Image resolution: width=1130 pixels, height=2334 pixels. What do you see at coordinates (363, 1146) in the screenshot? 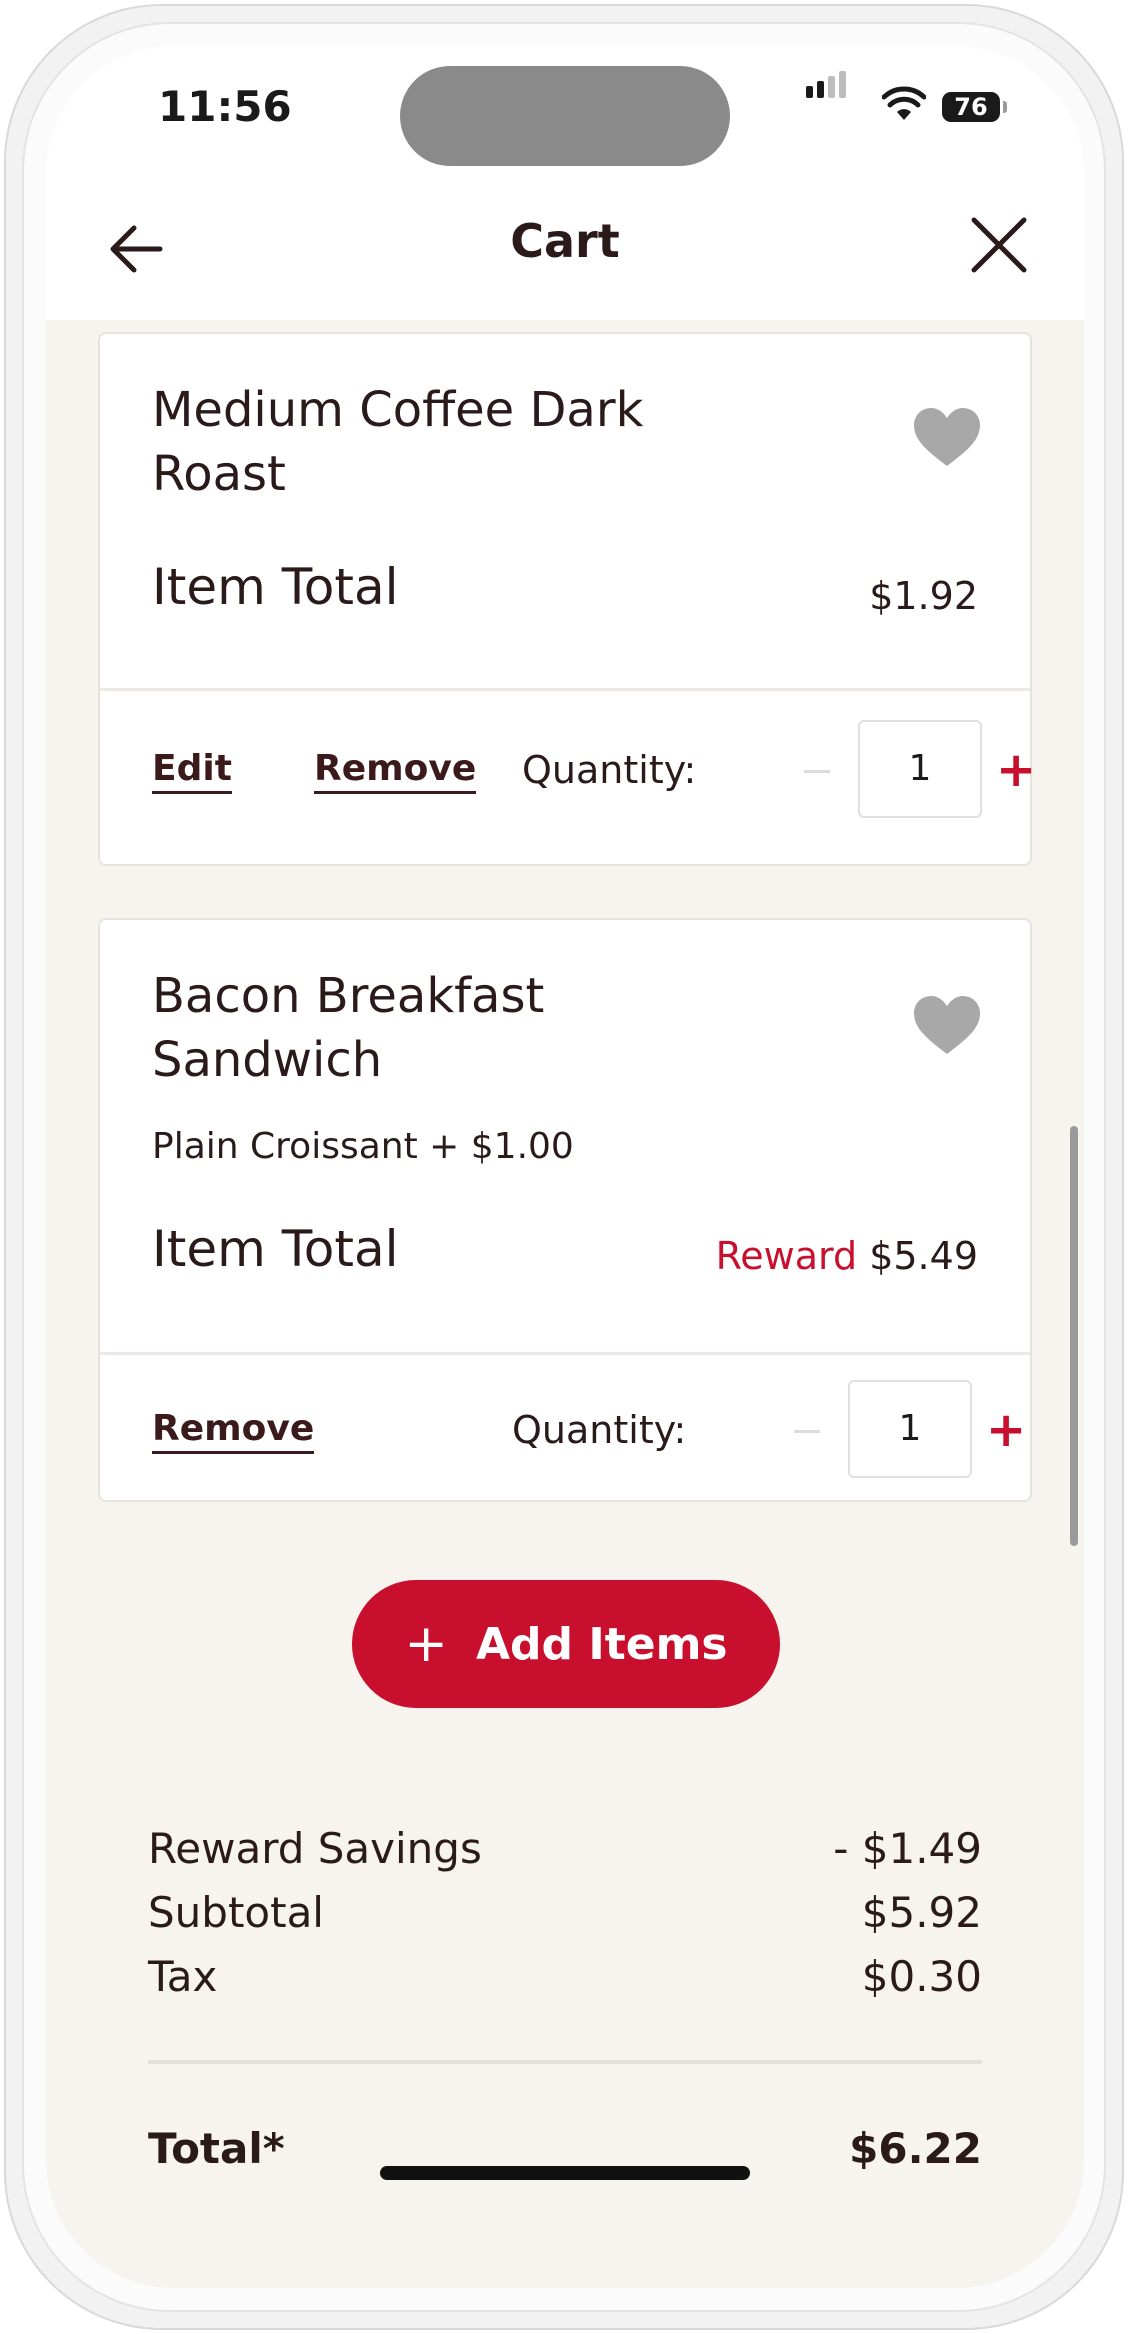
I see `item-modifier: Plain Croissant + $1.00` at bounding box center [363, 1146].